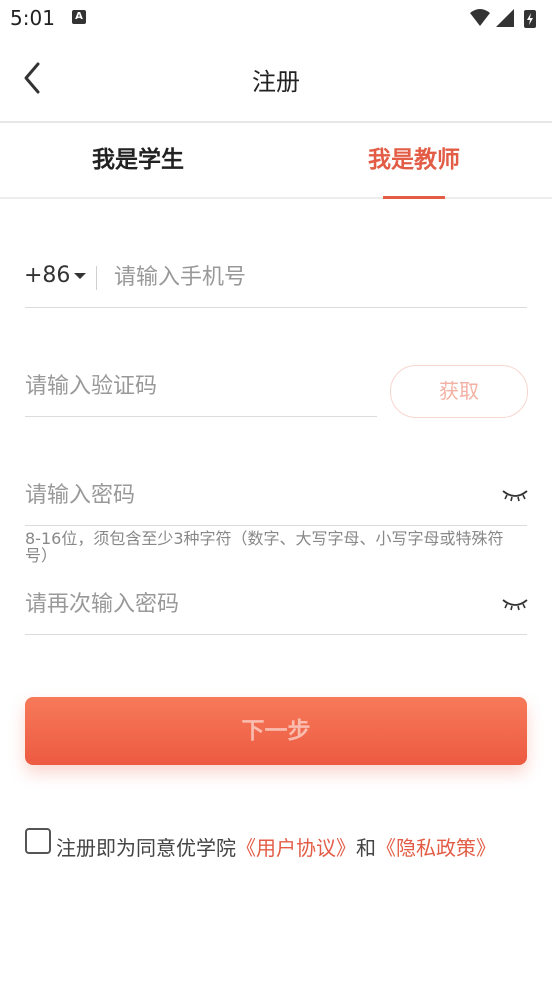 The width and height of the screenshot is (552, 983). What do you see at coordinates (197, 386) in the screenshot?
I see `verification-code-input` at bounding box center [197, 386].